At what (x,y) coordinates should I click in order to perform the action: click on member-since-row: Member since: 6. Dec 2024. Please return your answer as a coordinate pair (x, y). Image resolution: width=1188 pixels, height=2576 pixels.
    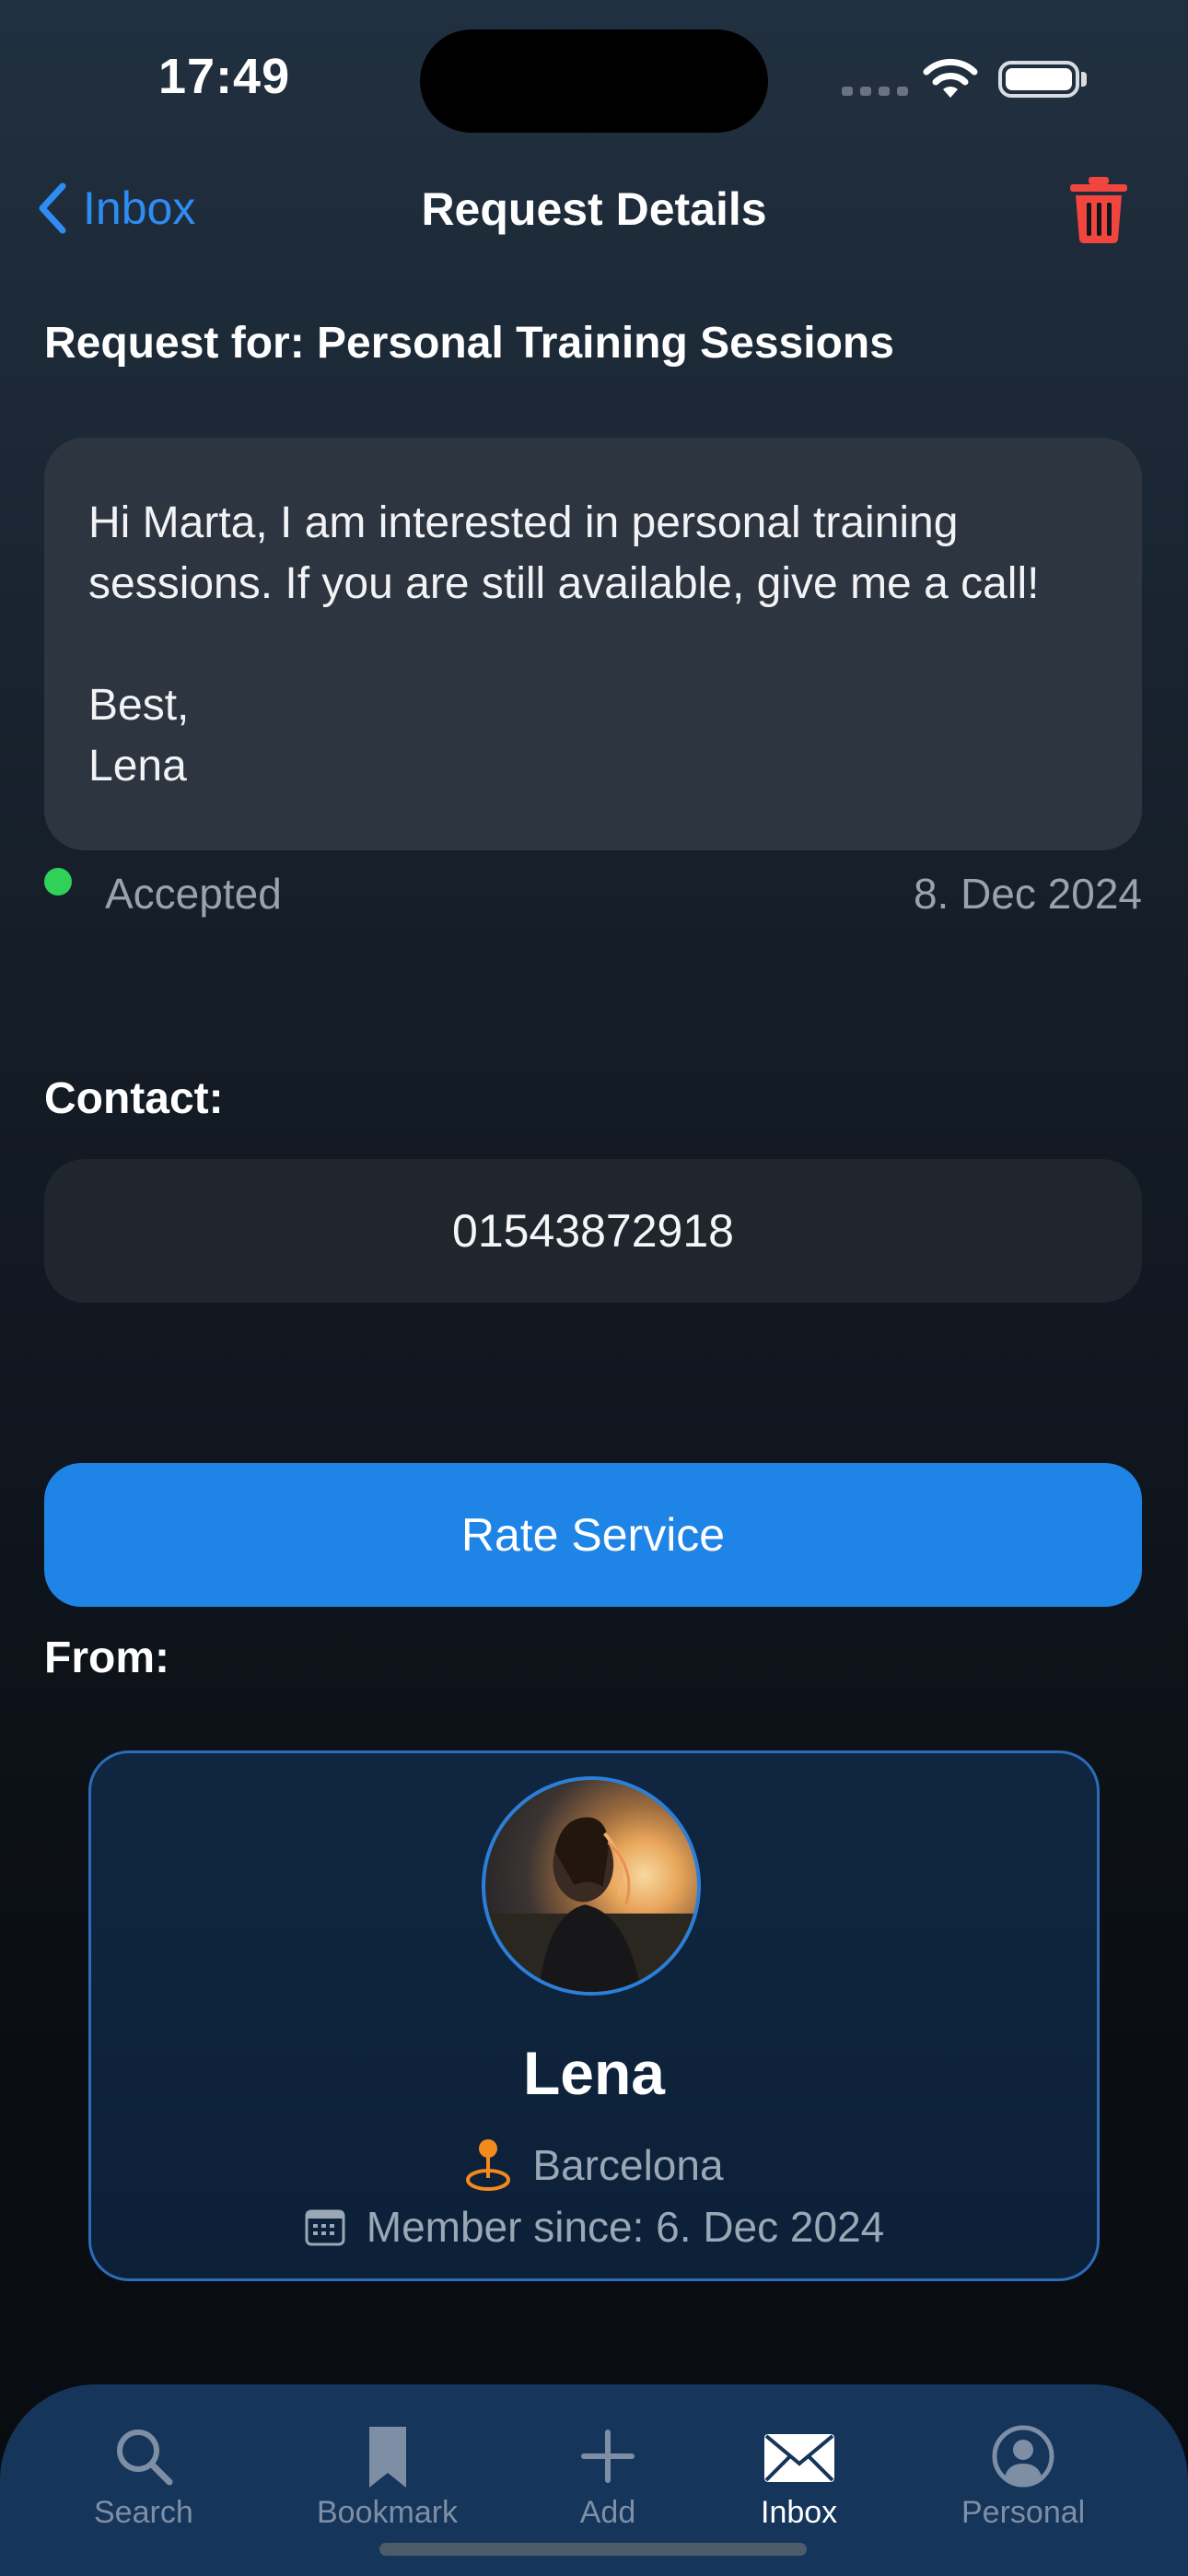
    Looking at the image, I should click on (594, 2227).